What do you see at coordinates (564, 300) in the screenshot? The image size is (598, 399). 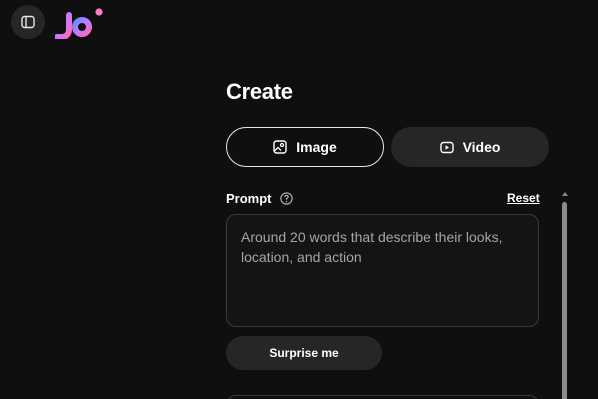 I see `scrollbar-thumb` at bounding box center [564, 300].